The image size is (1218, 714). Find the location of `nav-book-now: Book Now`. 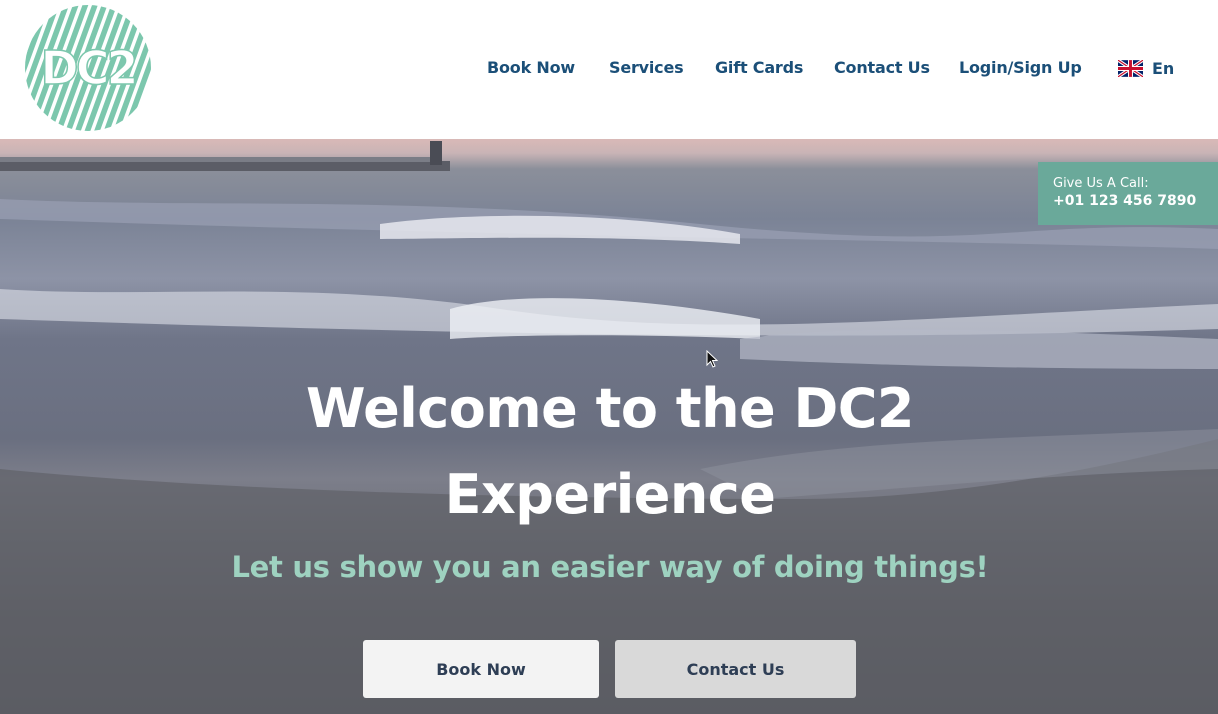

nav-book-now: Book Now is located at coordinates (531, 68).